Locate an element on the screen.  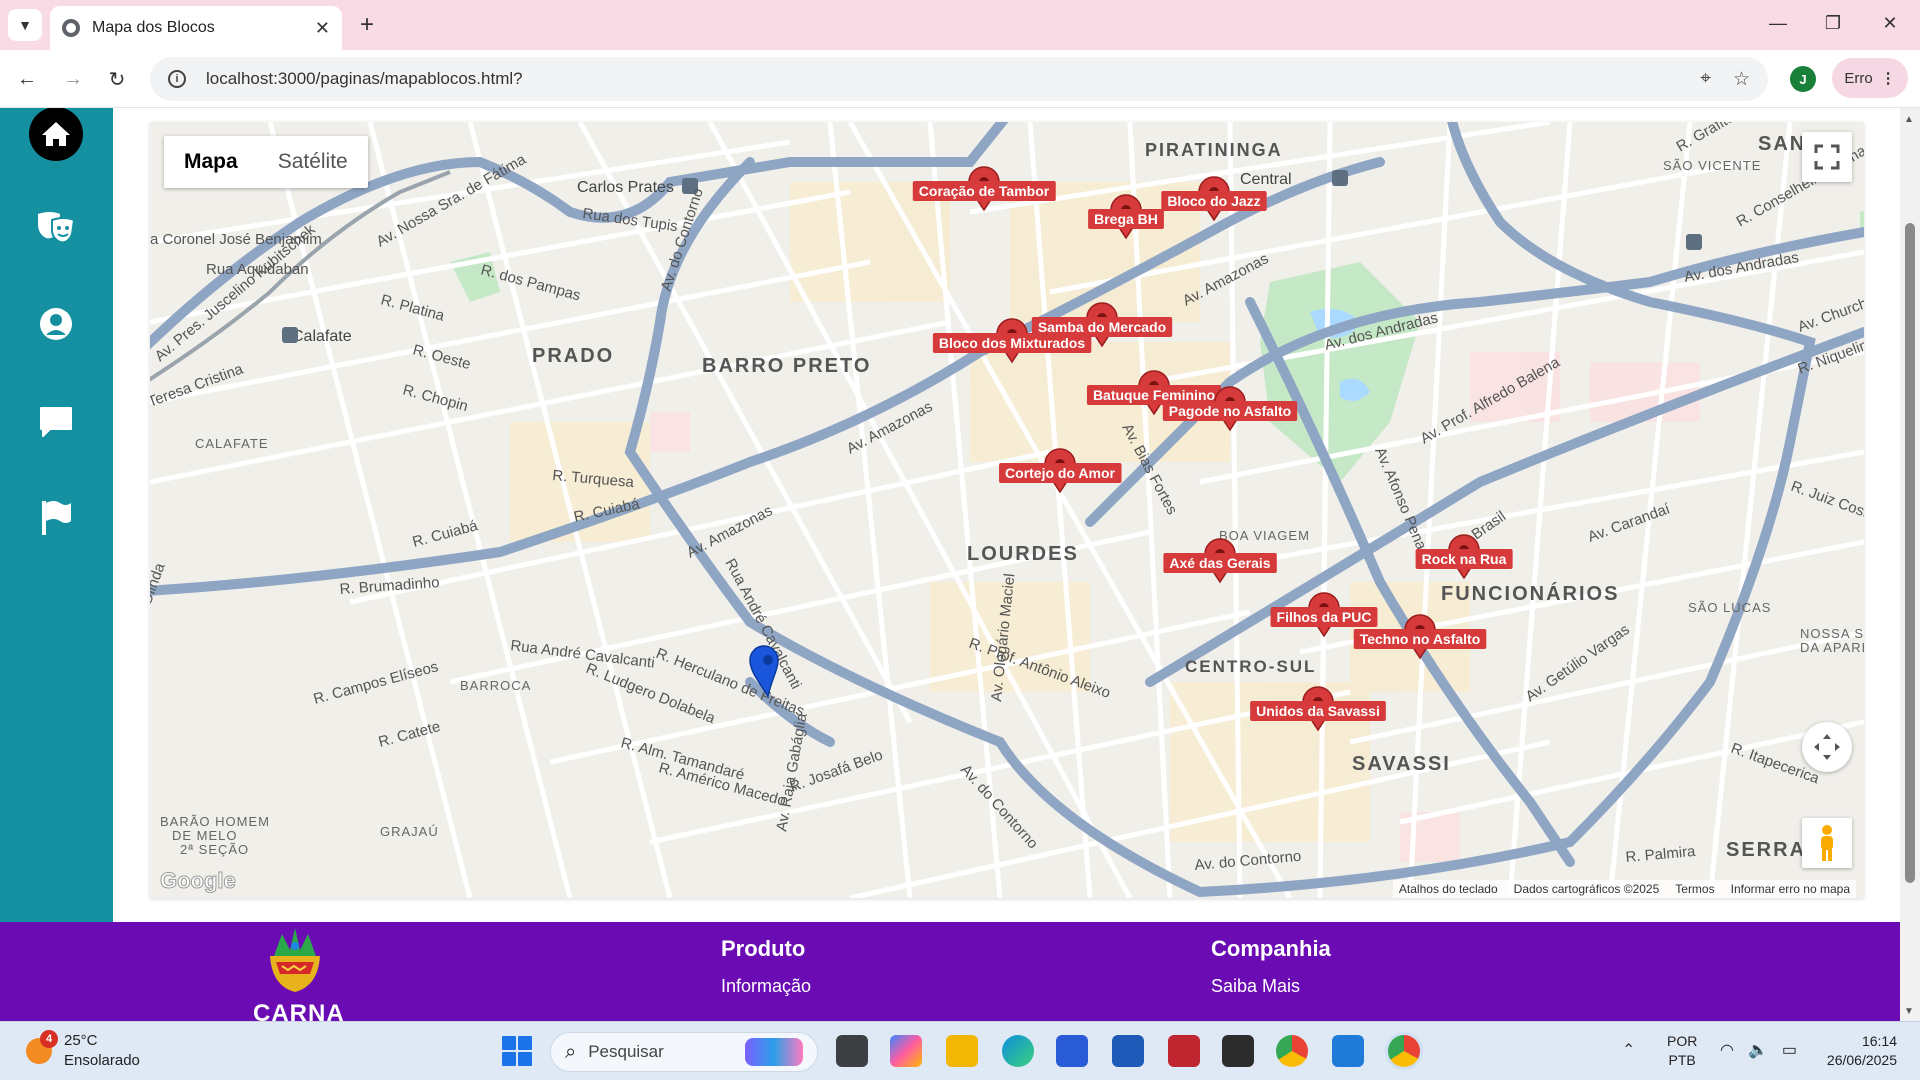
star-icon: ☆ is located at coordinates (1741, 79).